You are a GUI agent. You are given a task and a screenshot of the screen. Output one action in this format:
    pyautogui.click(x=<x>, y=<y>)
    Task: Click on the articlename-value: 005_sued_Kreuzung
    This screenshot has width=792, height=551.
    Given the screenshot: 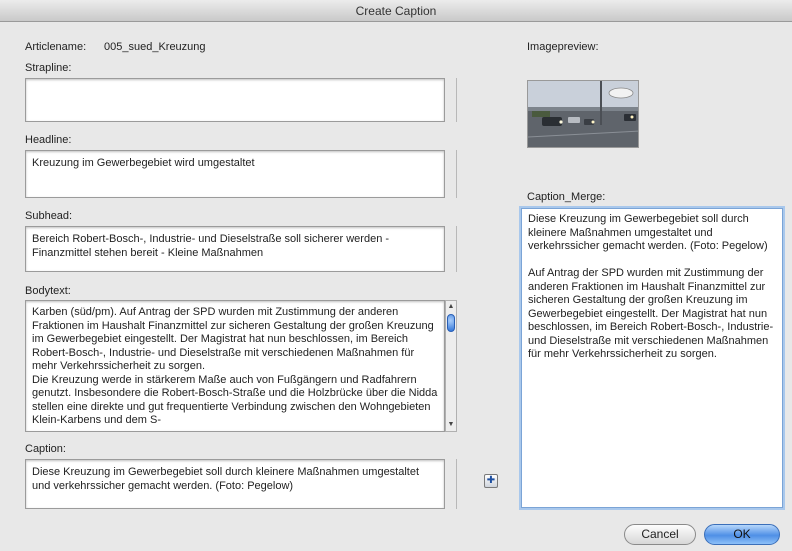 What is the action you would take?
    pyautogui.click(x=155, y=47)
    